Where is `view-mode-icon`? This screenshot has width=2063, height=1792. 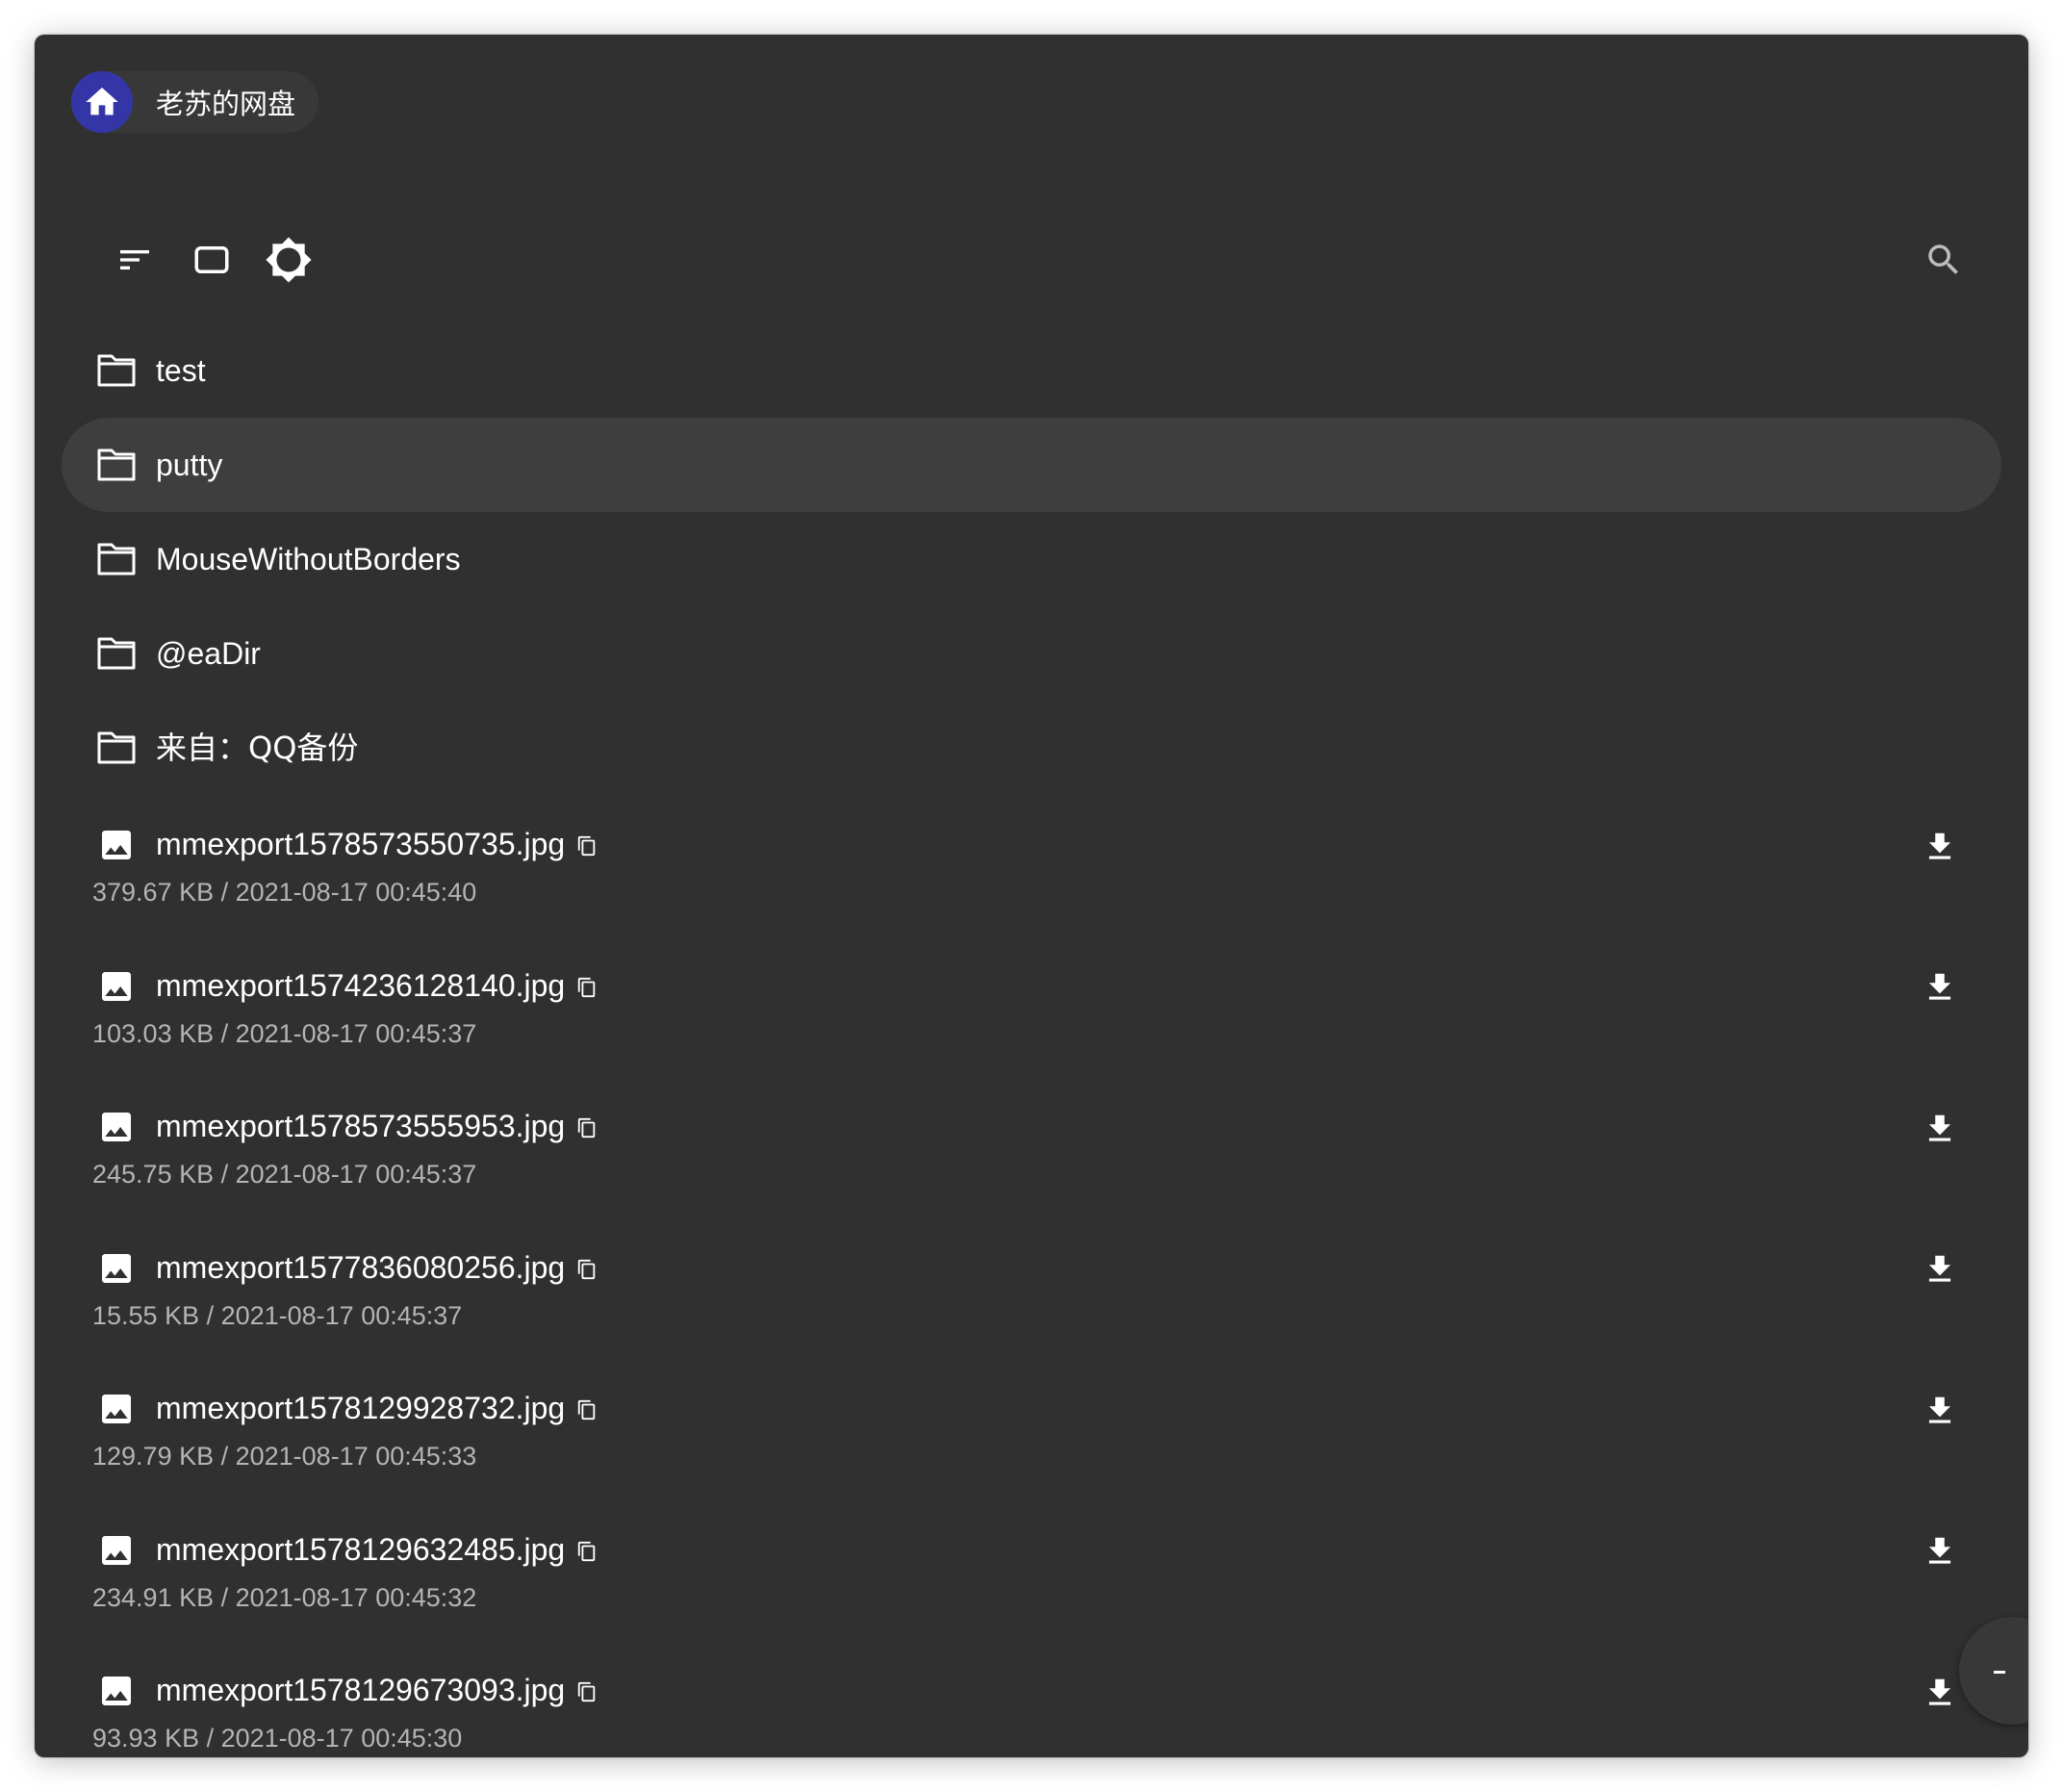 view-mode-icon is located at coordinates (211, 262).